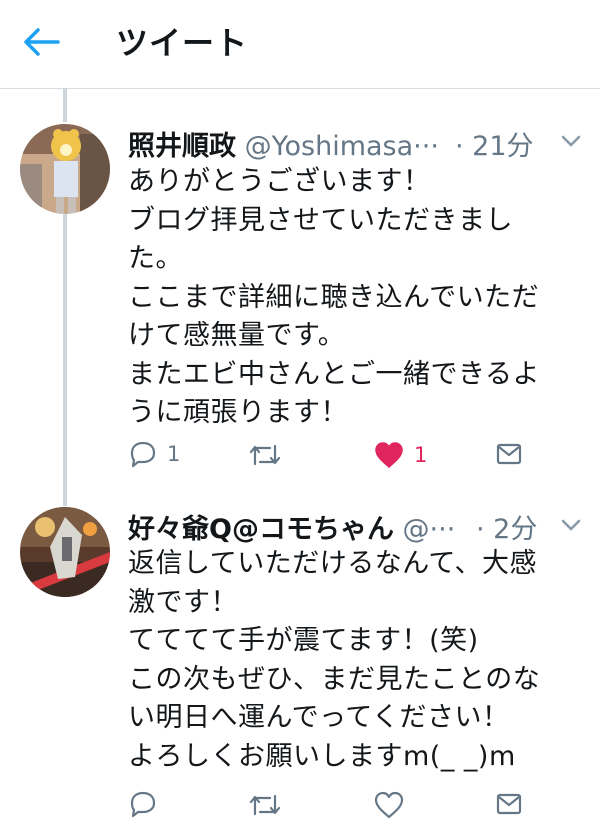  I want to click on like-count: 1, so click(421, 455).